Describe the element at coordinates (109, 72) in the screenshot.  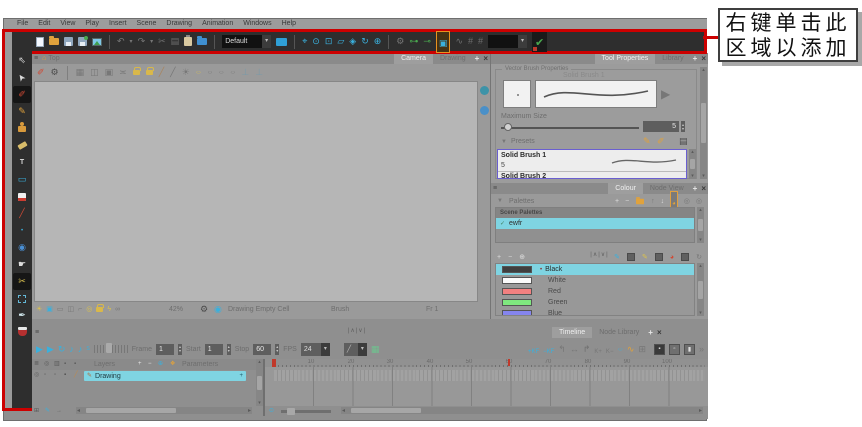
I see `camera-mask-icon: ▣` at that location.